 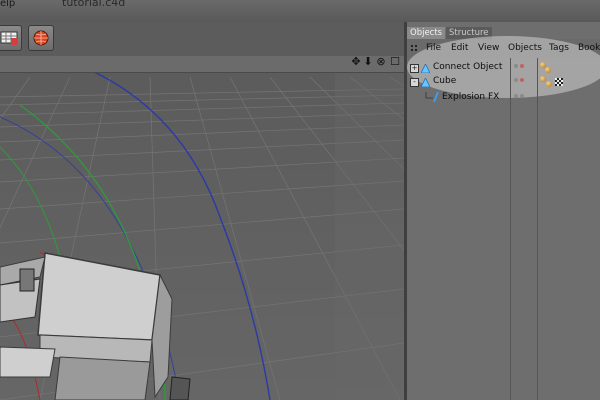 I want to click on viewport-header: ✥ ⬇ ⊗ ☐, so click(x=202, y=64).